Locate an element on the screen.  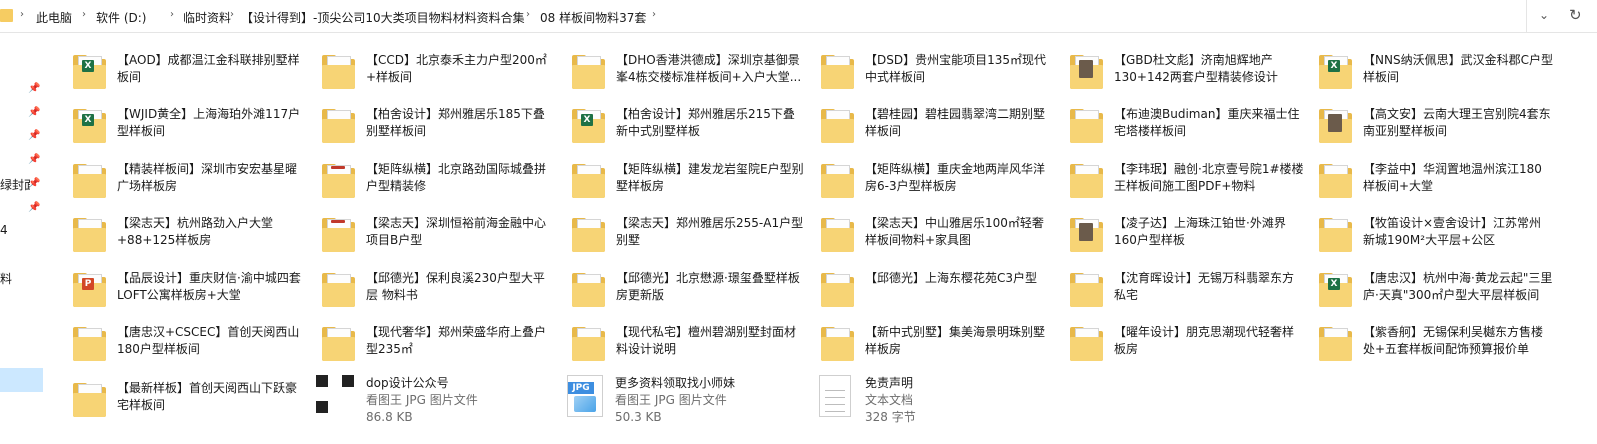
folder-name: 【柏舍设计】郑州雅居乐215下叠新中式别墅样板 is located at coordinates (705, 122).